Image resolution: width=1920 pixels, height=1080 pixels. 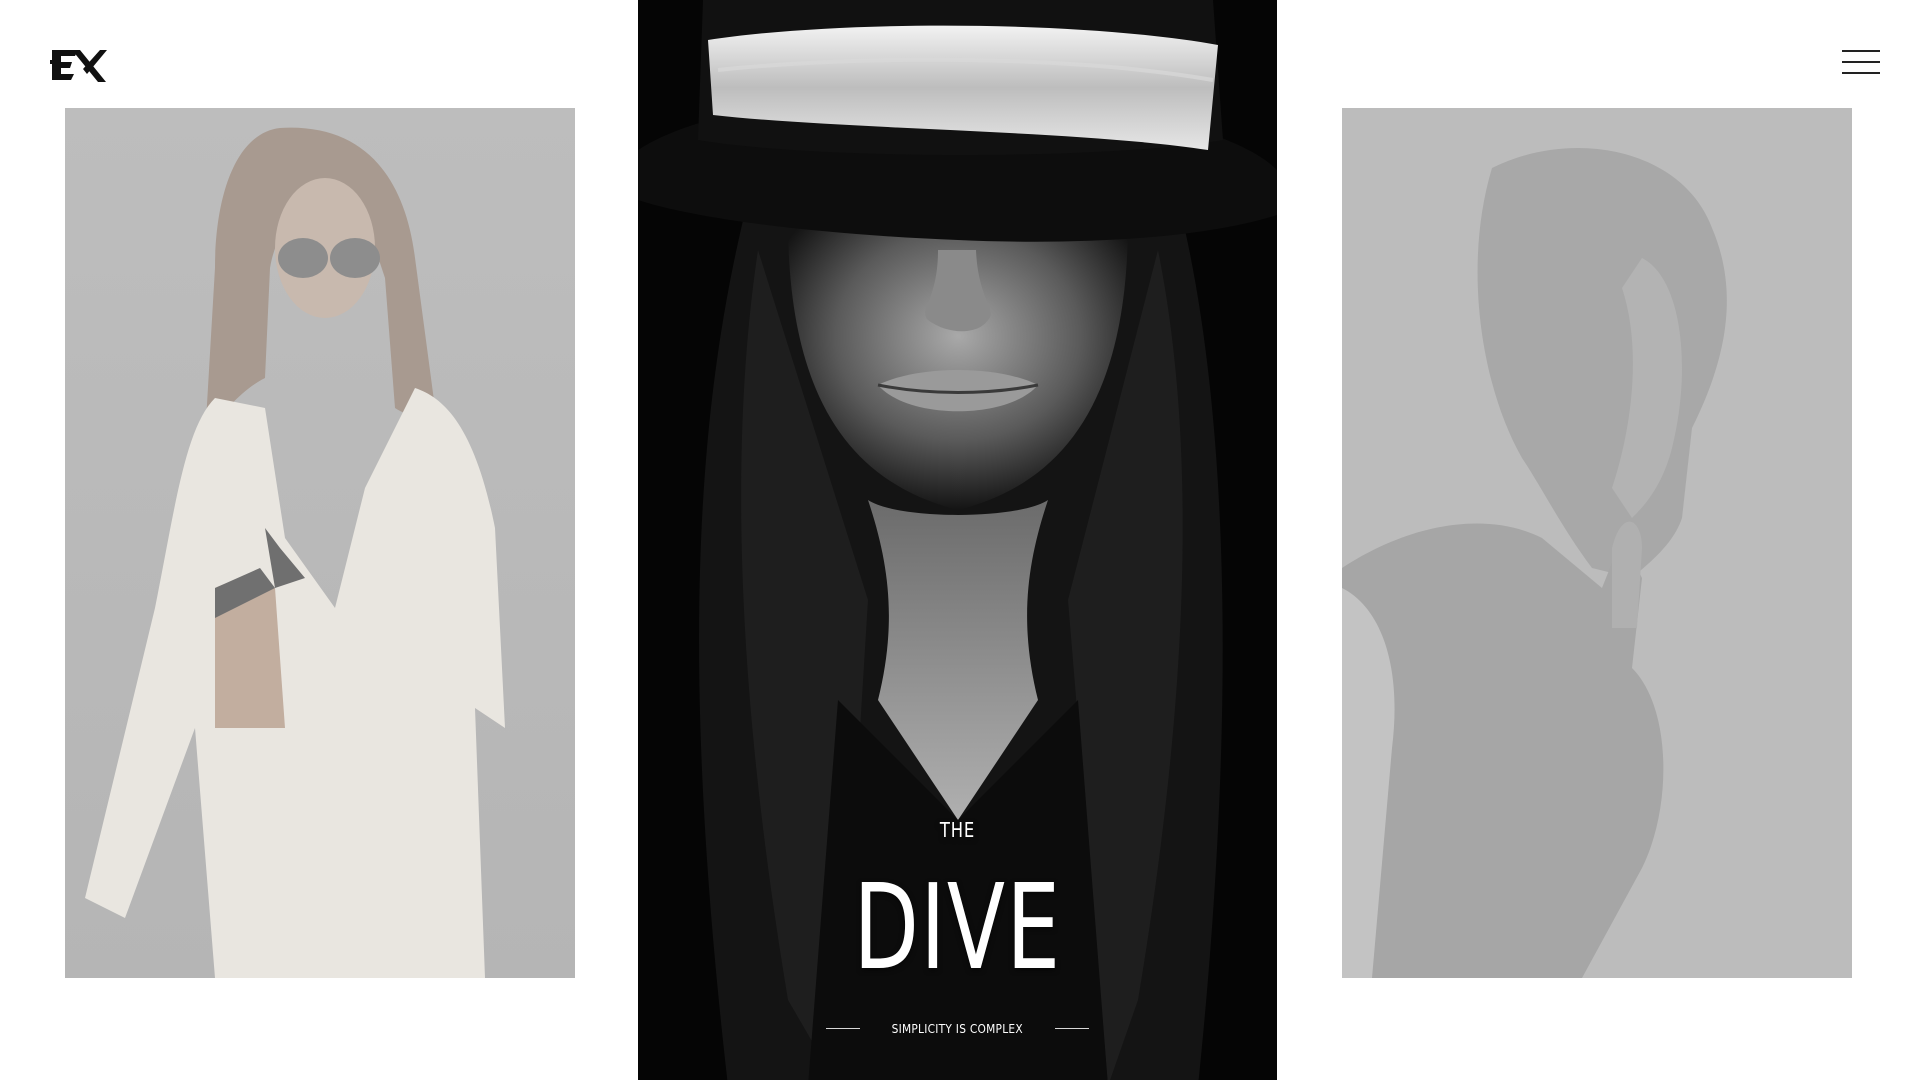 I want to click on logo, so click(x=79, y=65).